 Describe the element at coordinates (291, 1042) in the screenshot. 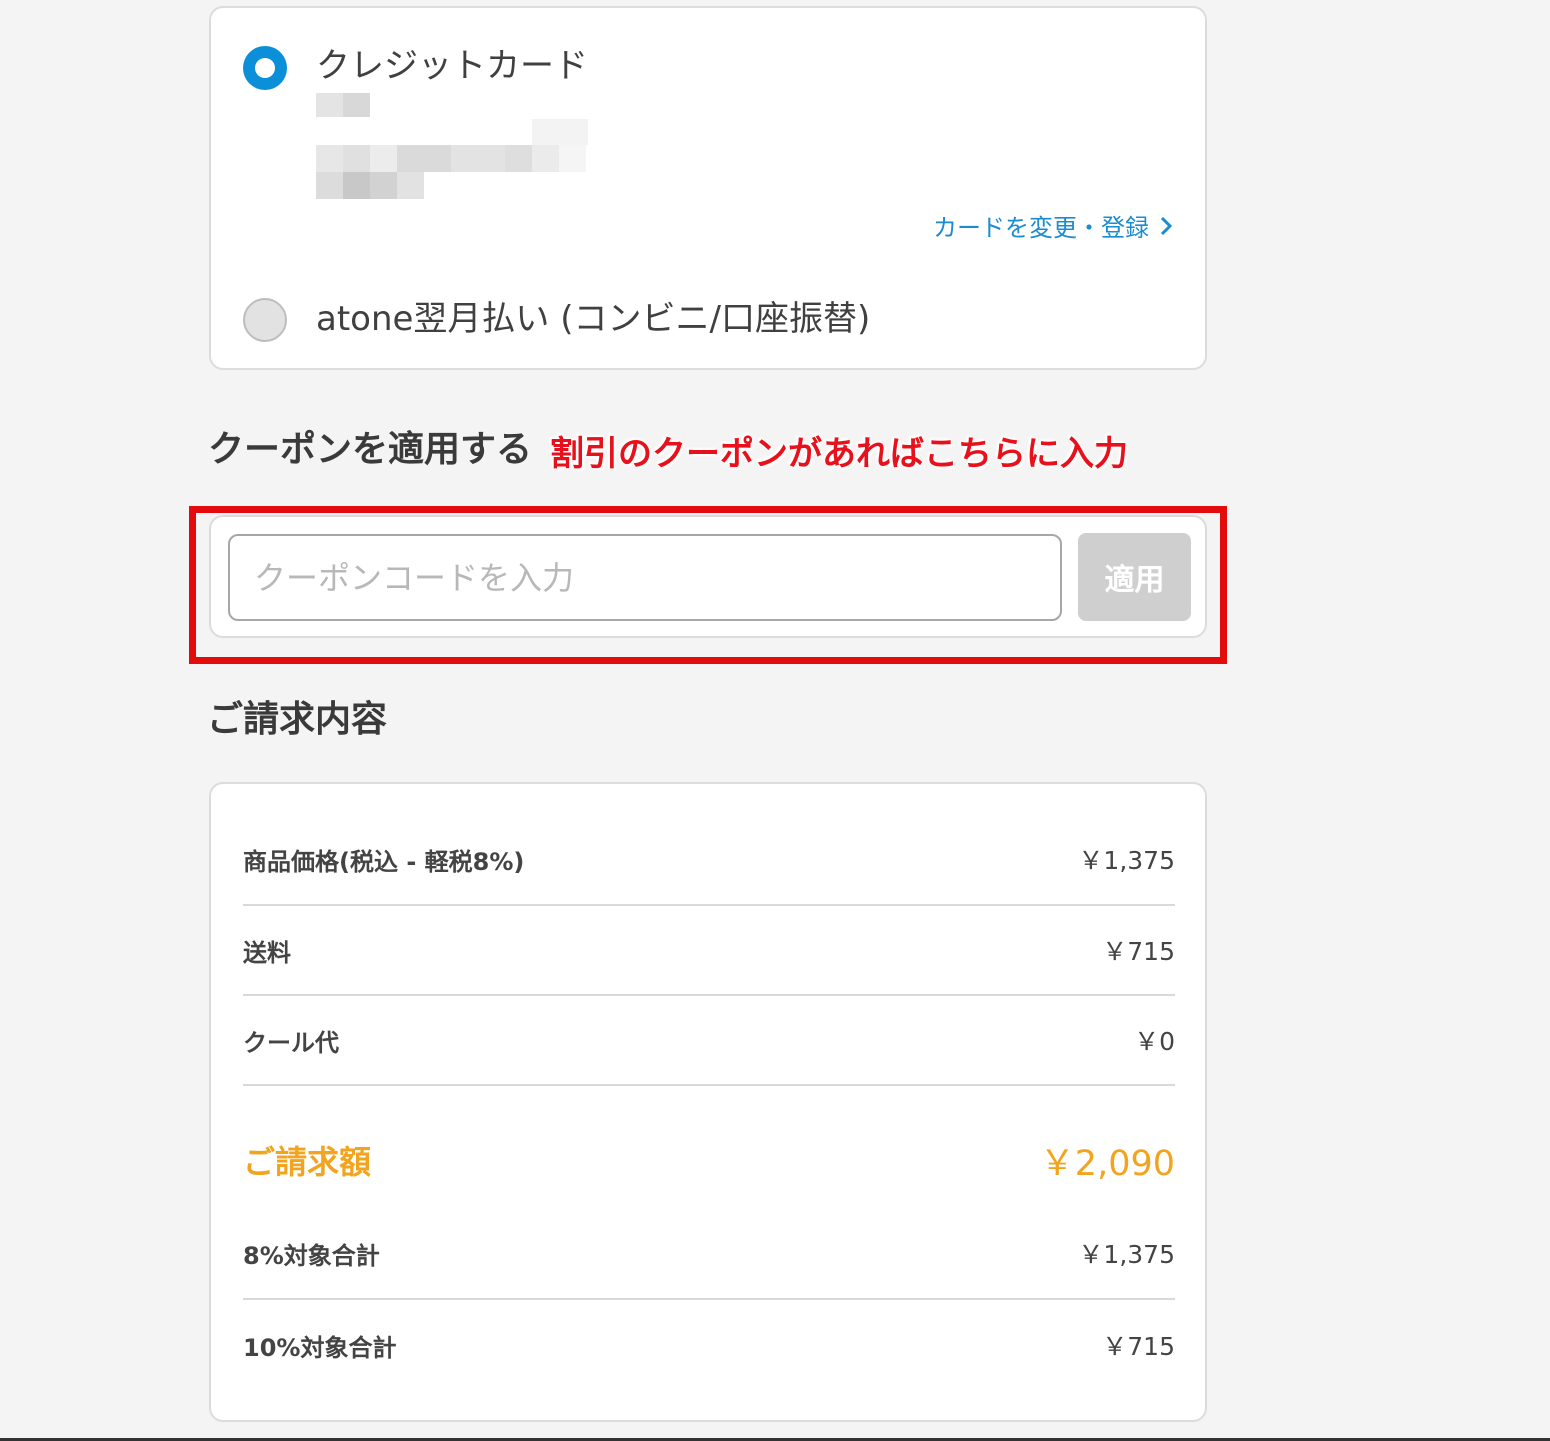

I see `row-label: クール代` at that location.